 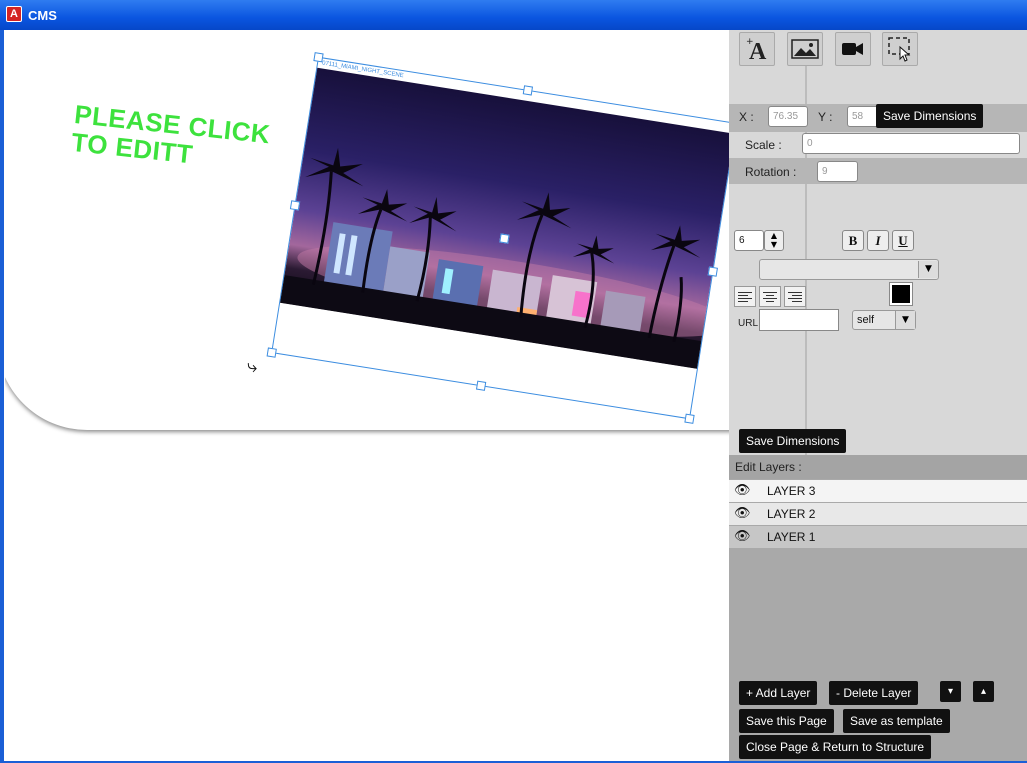 What do you see at coordinates (853, 240) in the screenshot?
I see `bold-button: B` at bounding box center [853, 240].